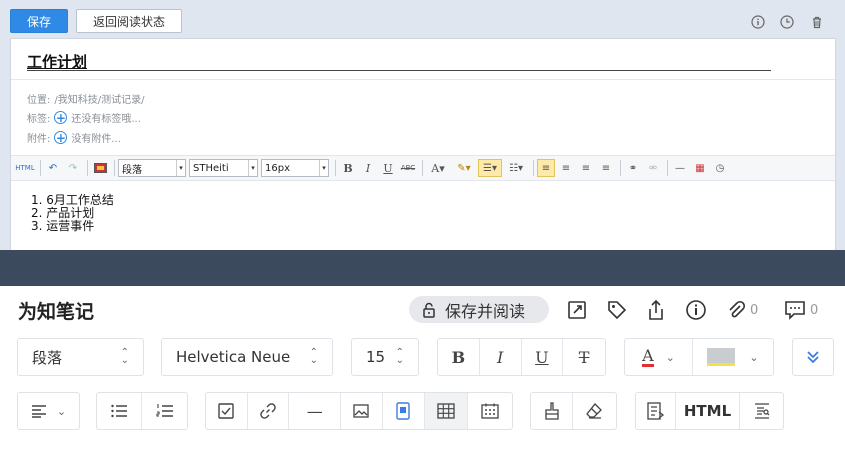 Image resolution: width=845 pixels, height=452 pixels. I want to click on location-label: 位置:, so click(39, 100).